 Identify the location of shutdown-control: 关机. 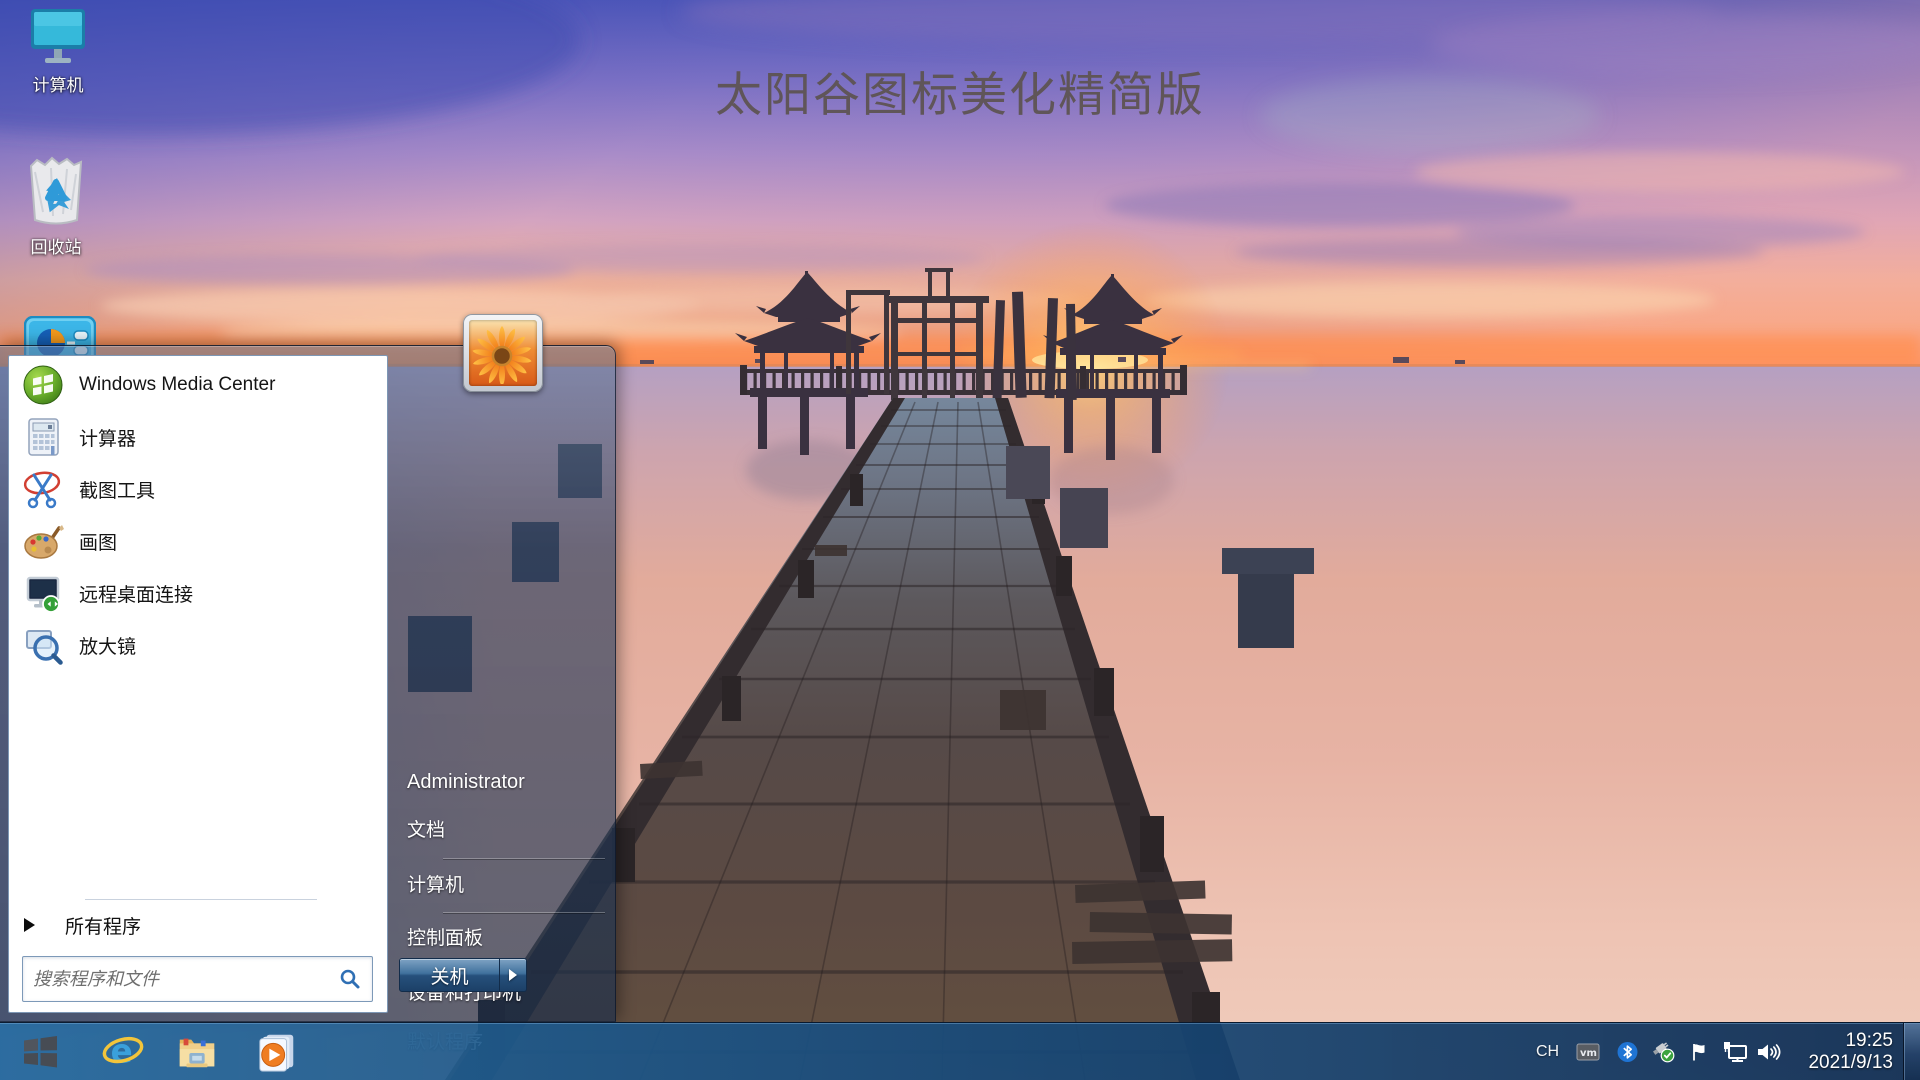
(463, 975).